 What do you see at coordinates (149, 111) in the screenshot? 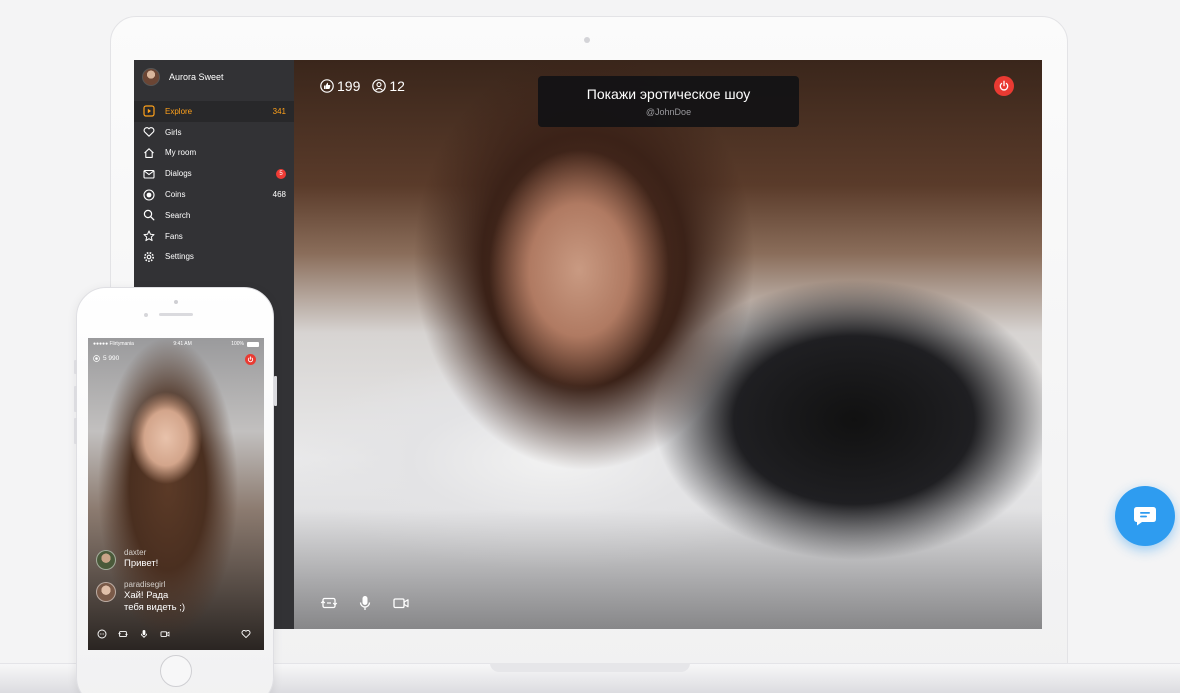
I see `play-icon` at bounding box center [149, 111].